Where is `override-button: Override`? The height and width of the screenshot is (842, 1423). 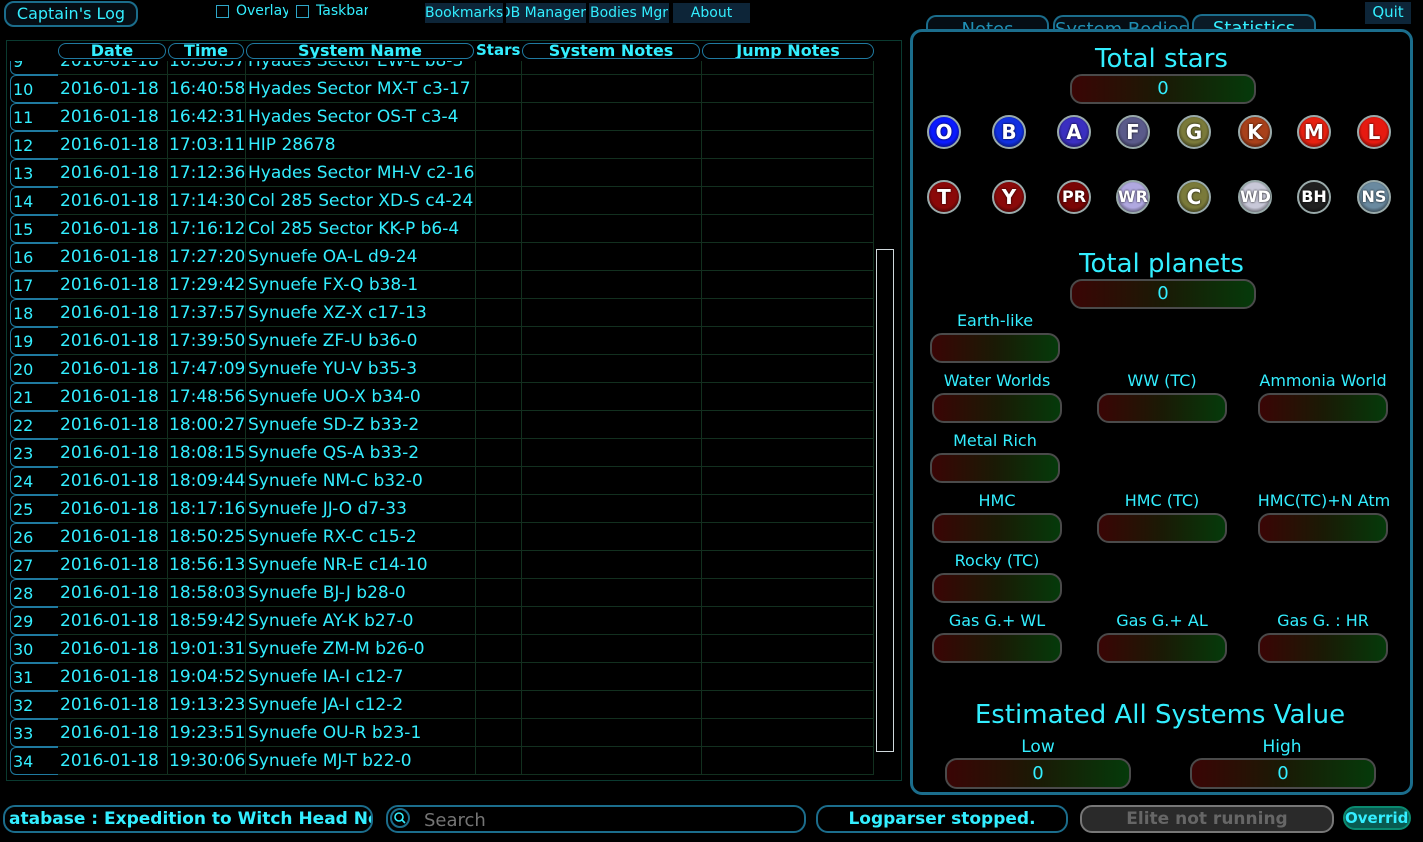
override-button: Override is located at coordinates (1377, 818).